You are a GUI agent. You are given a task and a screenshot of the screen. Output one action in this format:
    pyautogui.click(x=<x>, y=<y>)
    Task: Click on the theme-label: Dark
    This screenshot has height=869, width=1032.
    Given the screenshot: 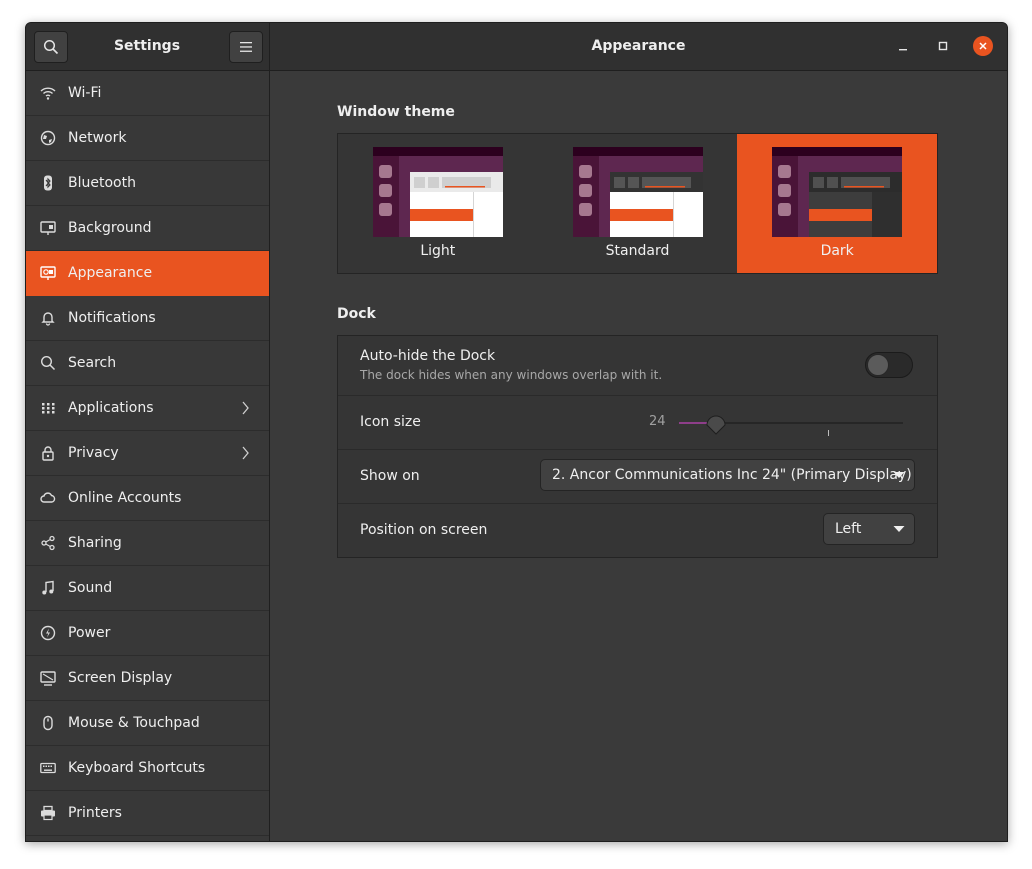 What is the action you would take?
    pyautogui.click(x=837, y=251)
    